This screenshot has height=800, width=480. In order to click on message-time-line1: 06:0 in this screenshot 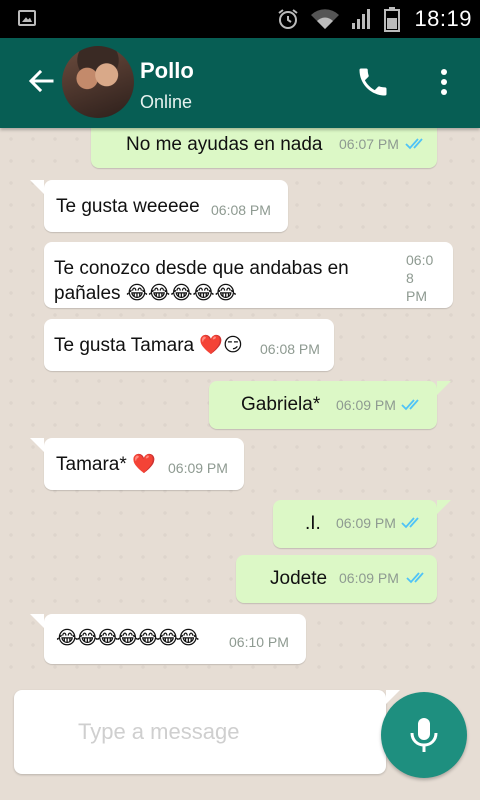, I will do `click(420, 260)`.